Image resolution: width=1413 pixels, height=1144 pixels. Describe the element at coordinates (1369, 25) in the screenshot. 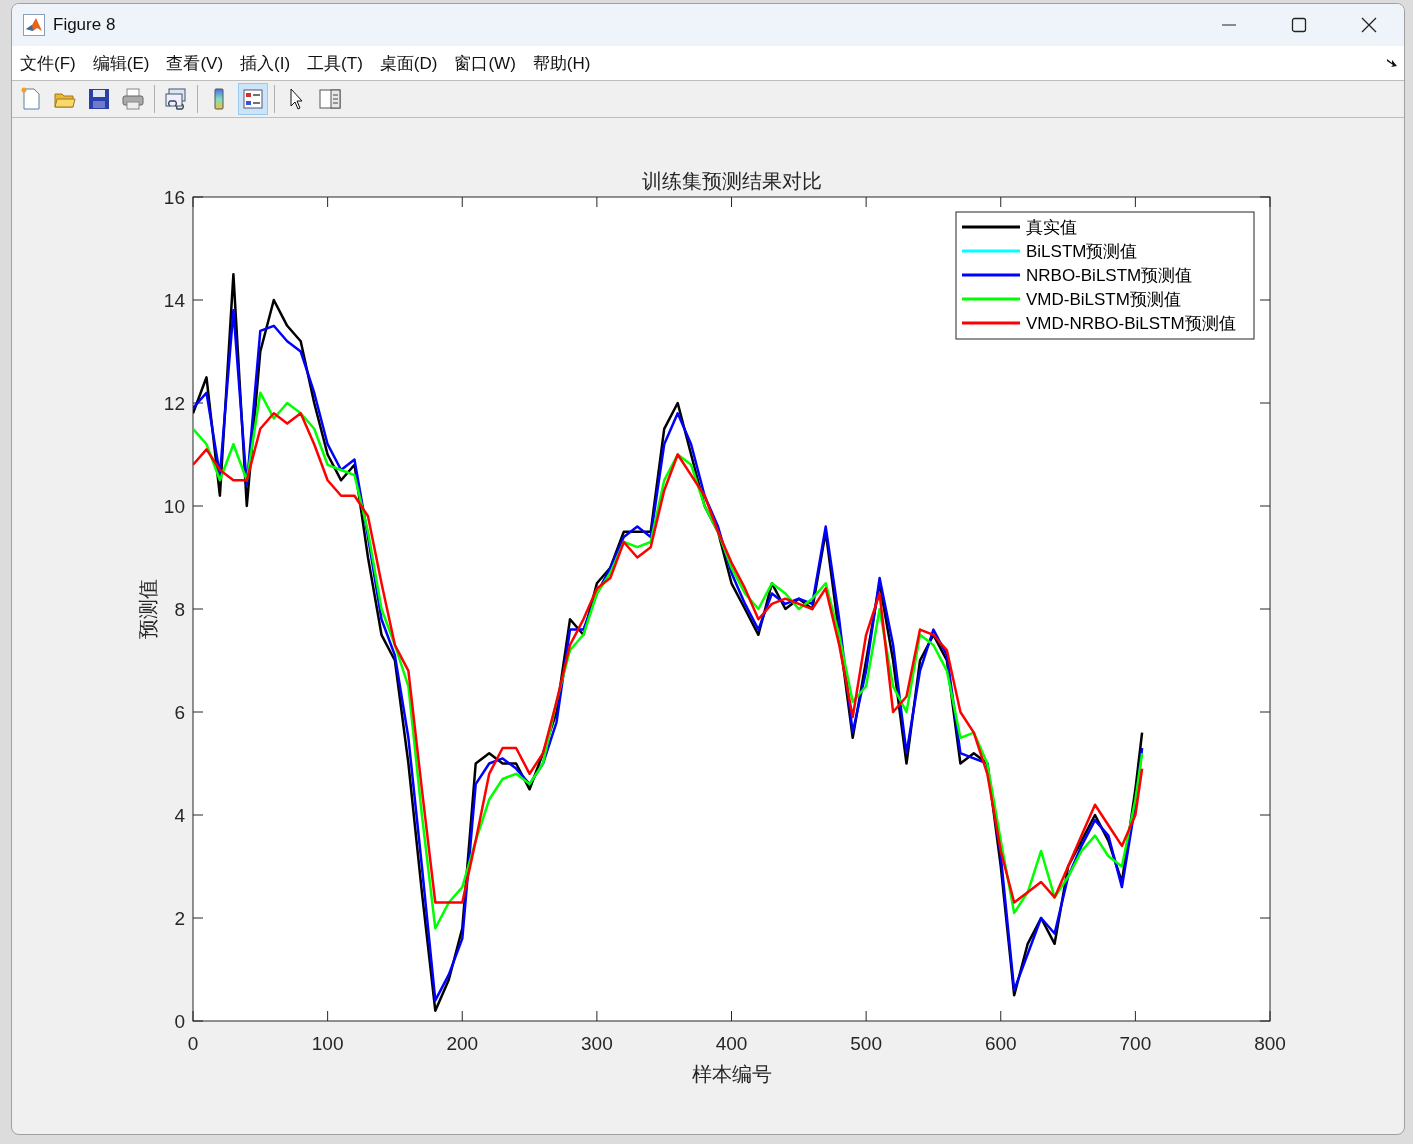

I see `close-icon` at that location.